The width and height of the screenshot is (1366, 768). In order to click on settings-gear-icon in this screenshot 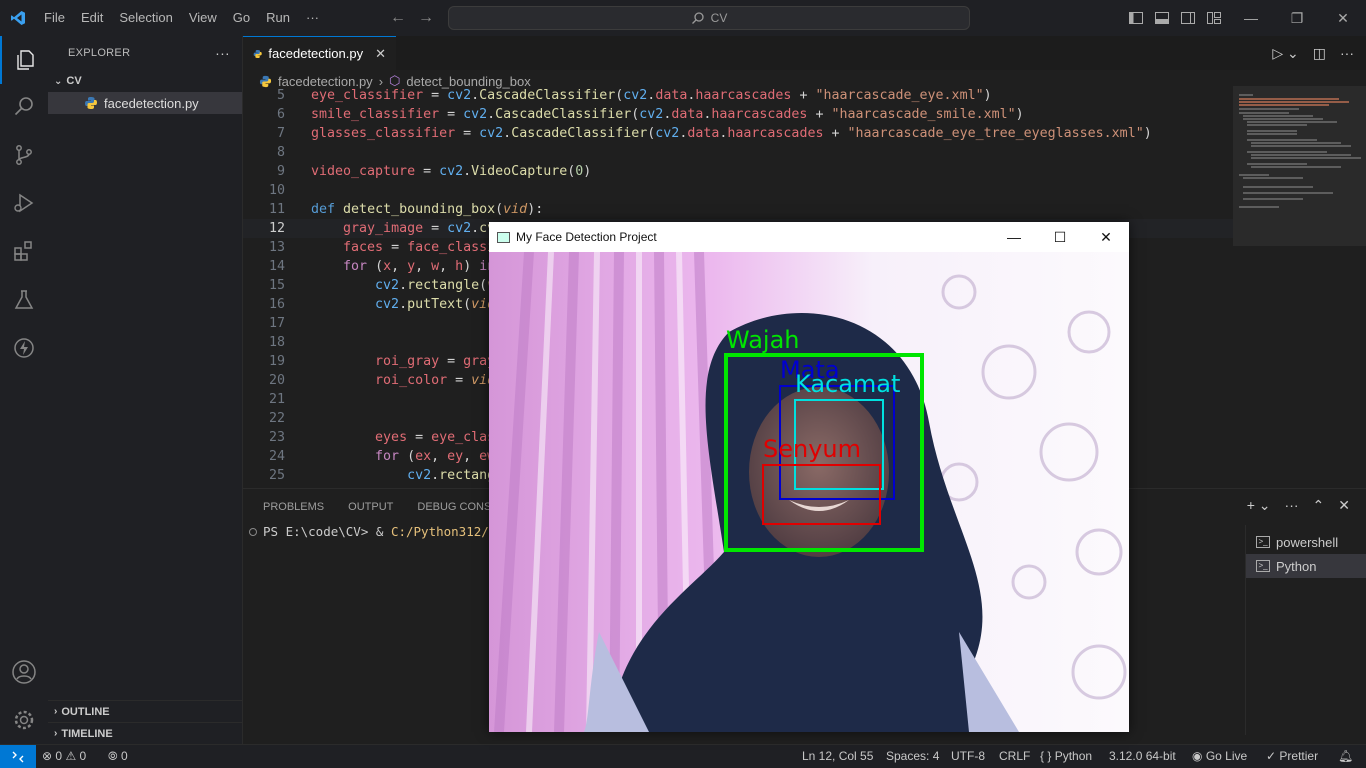, I will do `click(24, 720)`.